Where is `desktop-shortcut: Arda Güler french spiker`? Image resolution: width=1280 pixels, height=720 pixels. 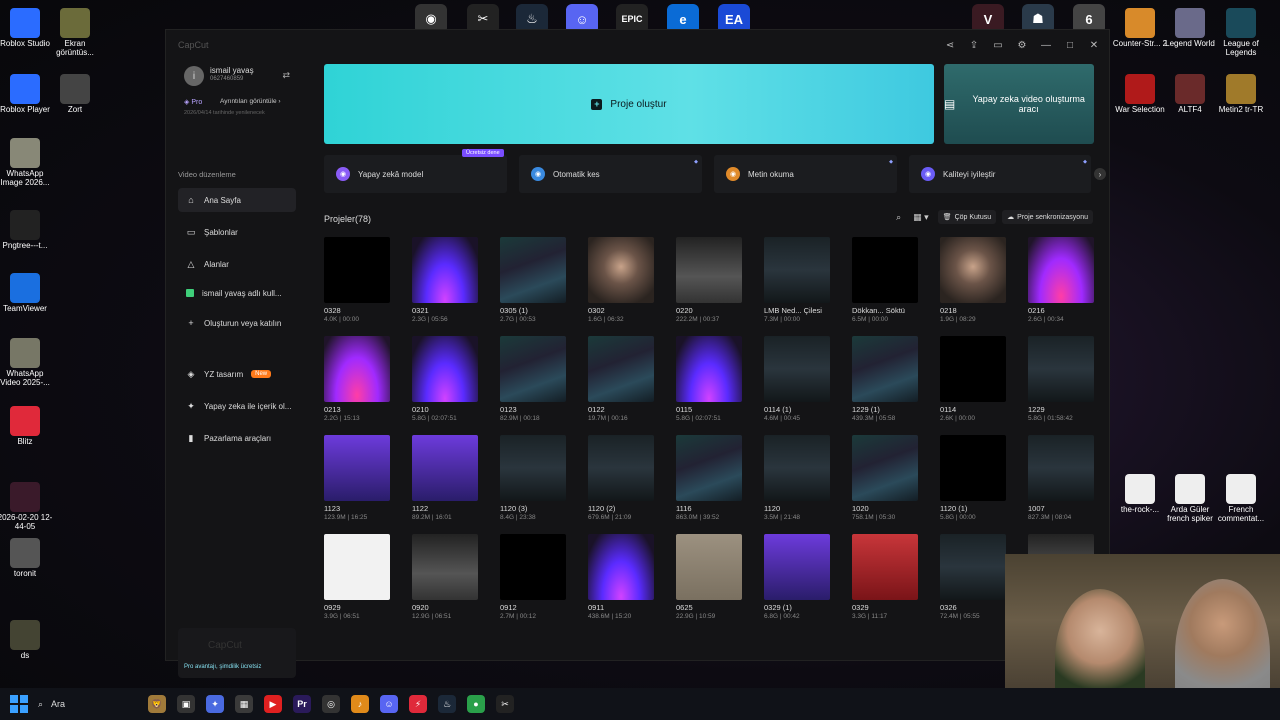
desktop-shortcut: Arda Güler french spiker is located at coordinates (1190, 499).